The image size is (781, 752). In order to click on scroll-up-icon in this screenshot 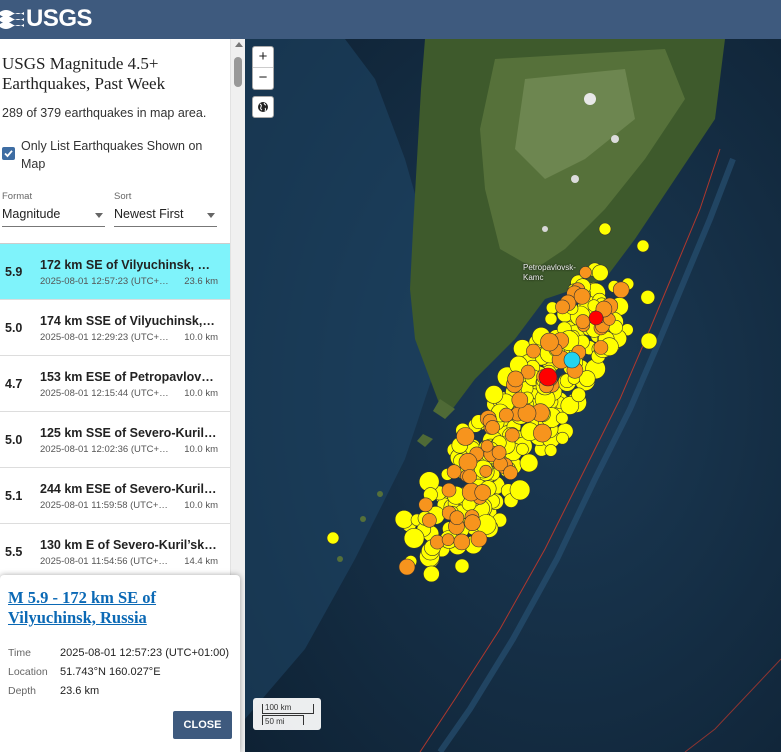, I will do `click(239, 44)`.